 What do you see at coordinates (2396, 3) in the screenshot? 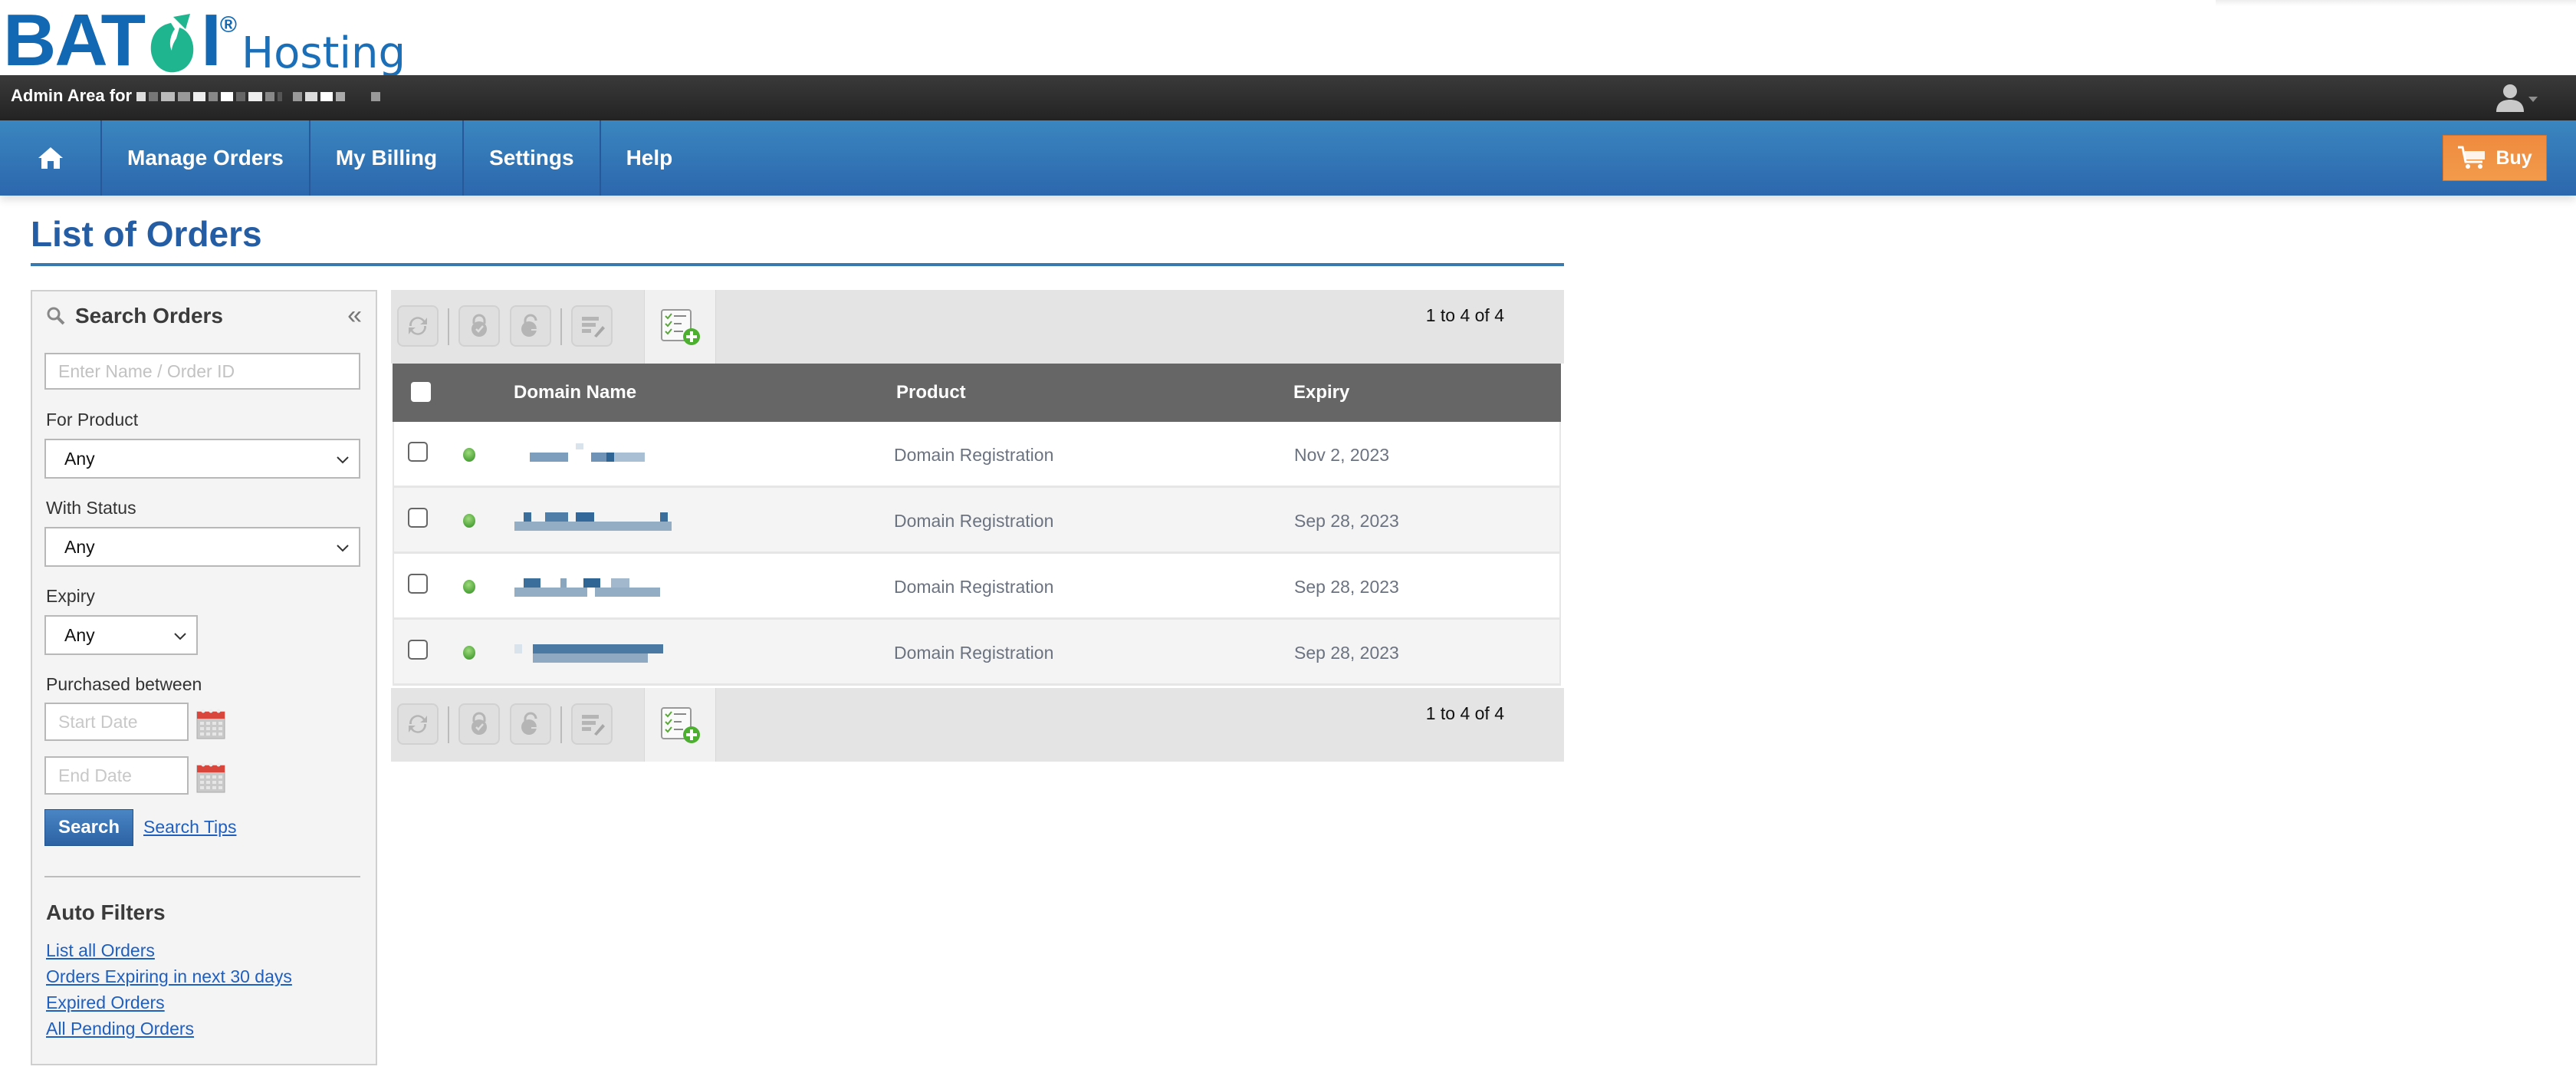
I see `top-shadow` at bounding box center [2396, 3].